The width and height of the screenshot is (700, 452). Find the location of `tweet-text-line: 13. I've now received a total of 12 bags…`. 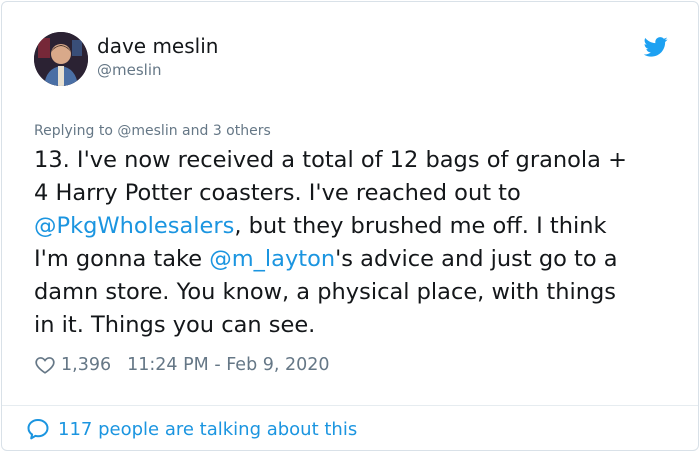

tweet-text-line: 13. I've now received a total of 12 bags… is located at coordinates (359, 160).